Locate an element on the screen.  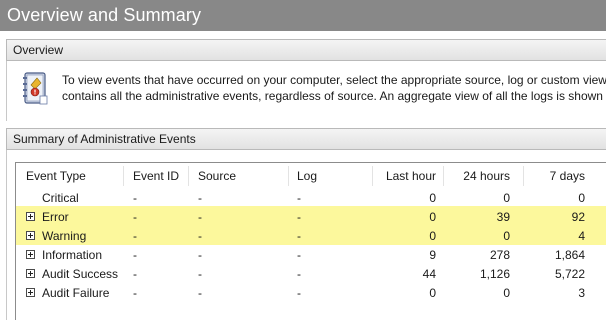
overview-section-header: Overview is located at coordinates (306, 50).